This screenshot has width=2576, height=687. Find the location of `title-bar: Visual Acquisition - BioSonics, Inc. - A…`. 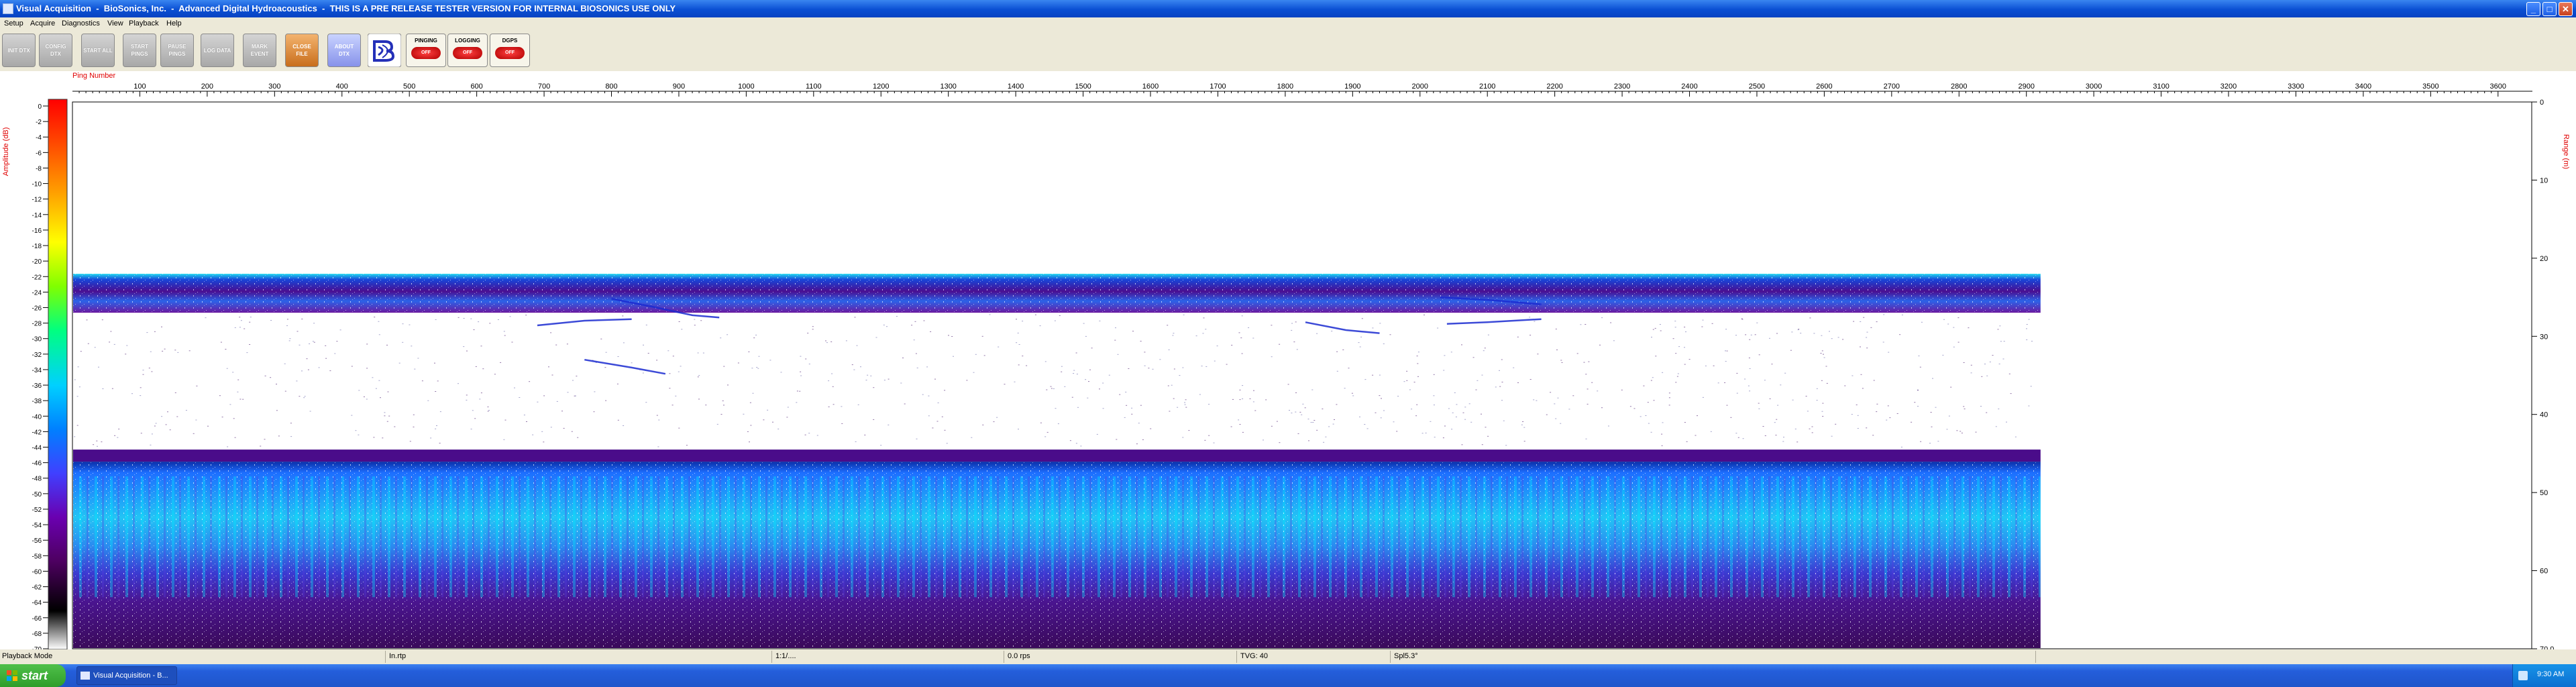

title-bar: Visual Acquisition - BioSonics, Inc. - A… is located at coordinates (1288, 8).